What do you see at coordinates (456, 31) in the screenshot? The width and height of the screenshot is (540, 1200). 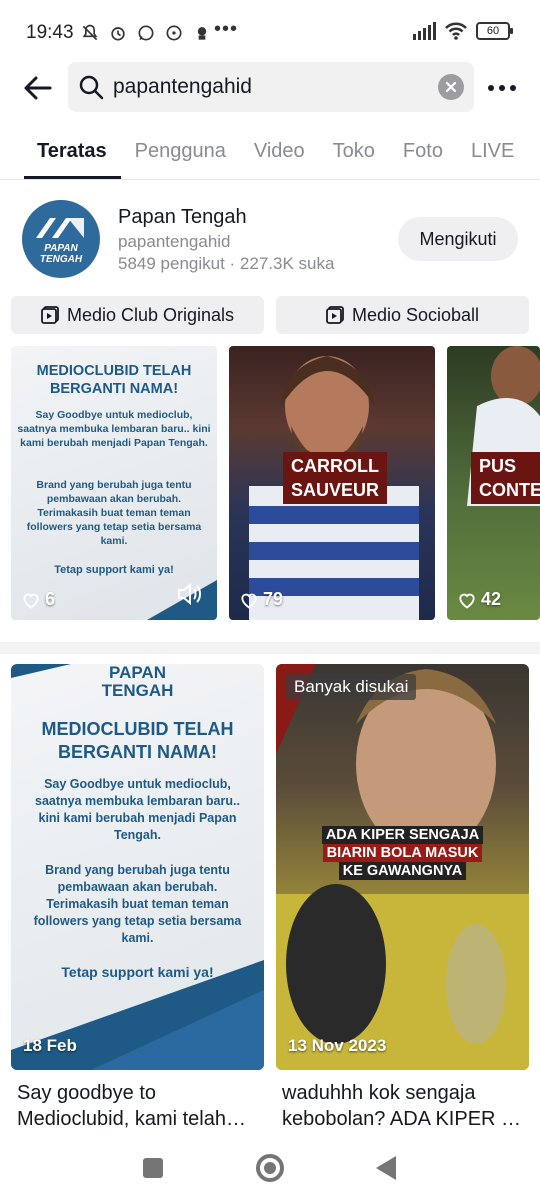 I see `wifi-icon` at bounding box center [456, 31].